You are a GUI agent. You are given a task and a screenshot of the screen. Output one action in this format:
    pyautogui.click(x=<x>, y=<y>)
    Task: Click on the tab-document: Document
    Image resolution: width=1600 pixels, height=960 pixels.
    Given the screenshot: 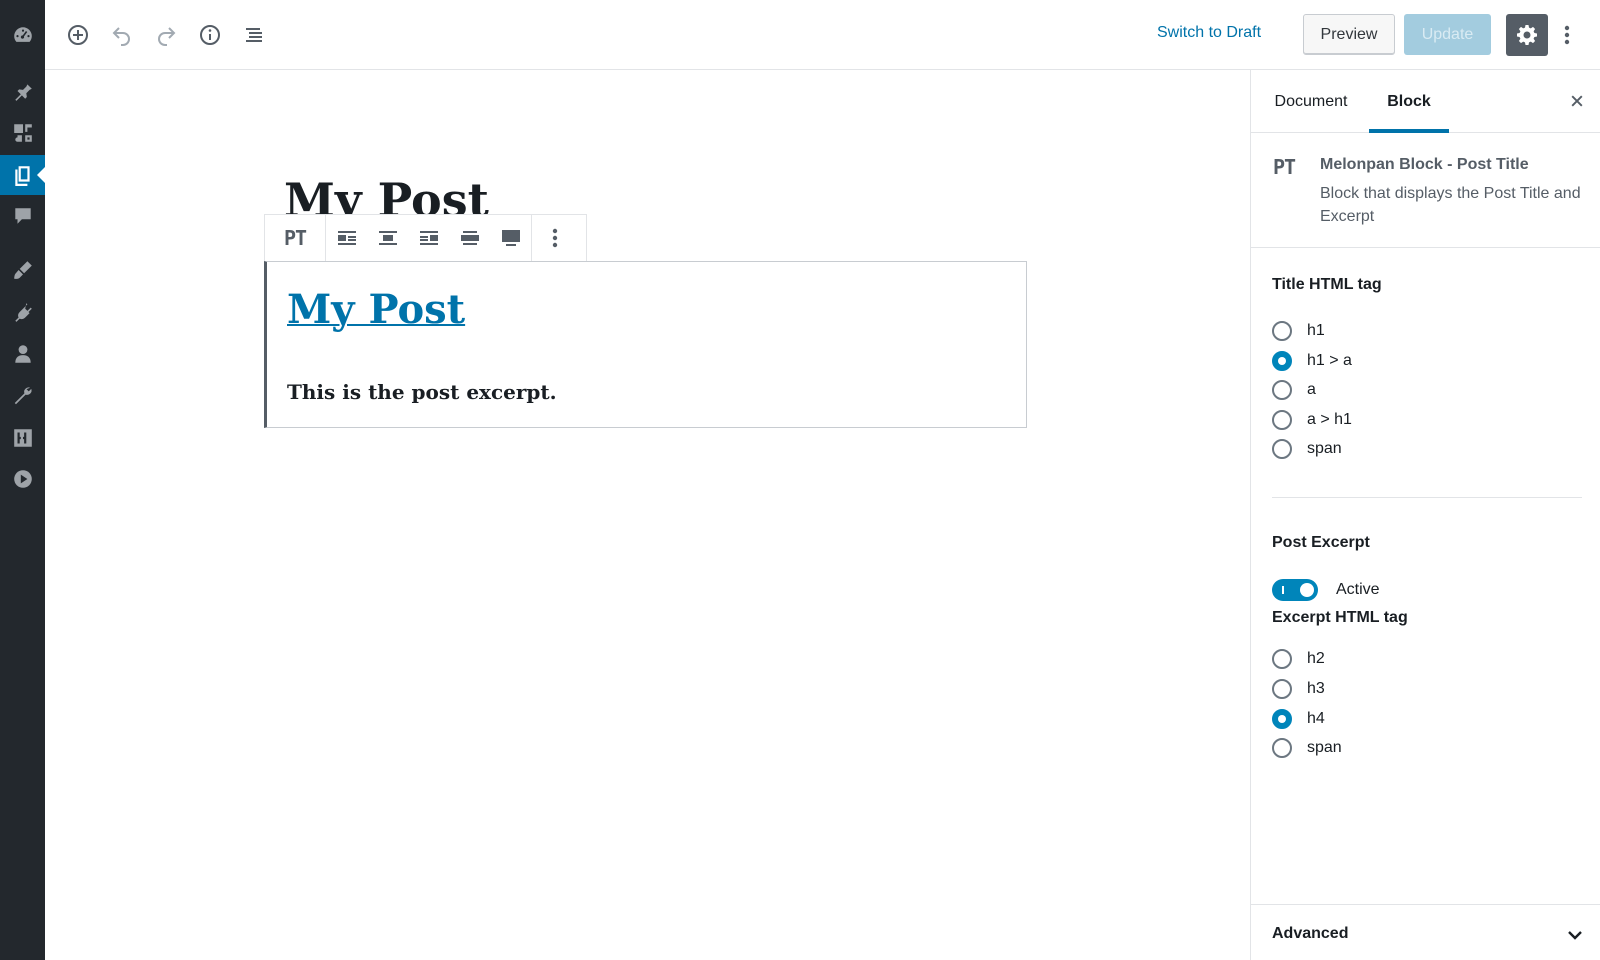 What is the action you would take?
    pyautogui.click(x=1311, y=101)
    